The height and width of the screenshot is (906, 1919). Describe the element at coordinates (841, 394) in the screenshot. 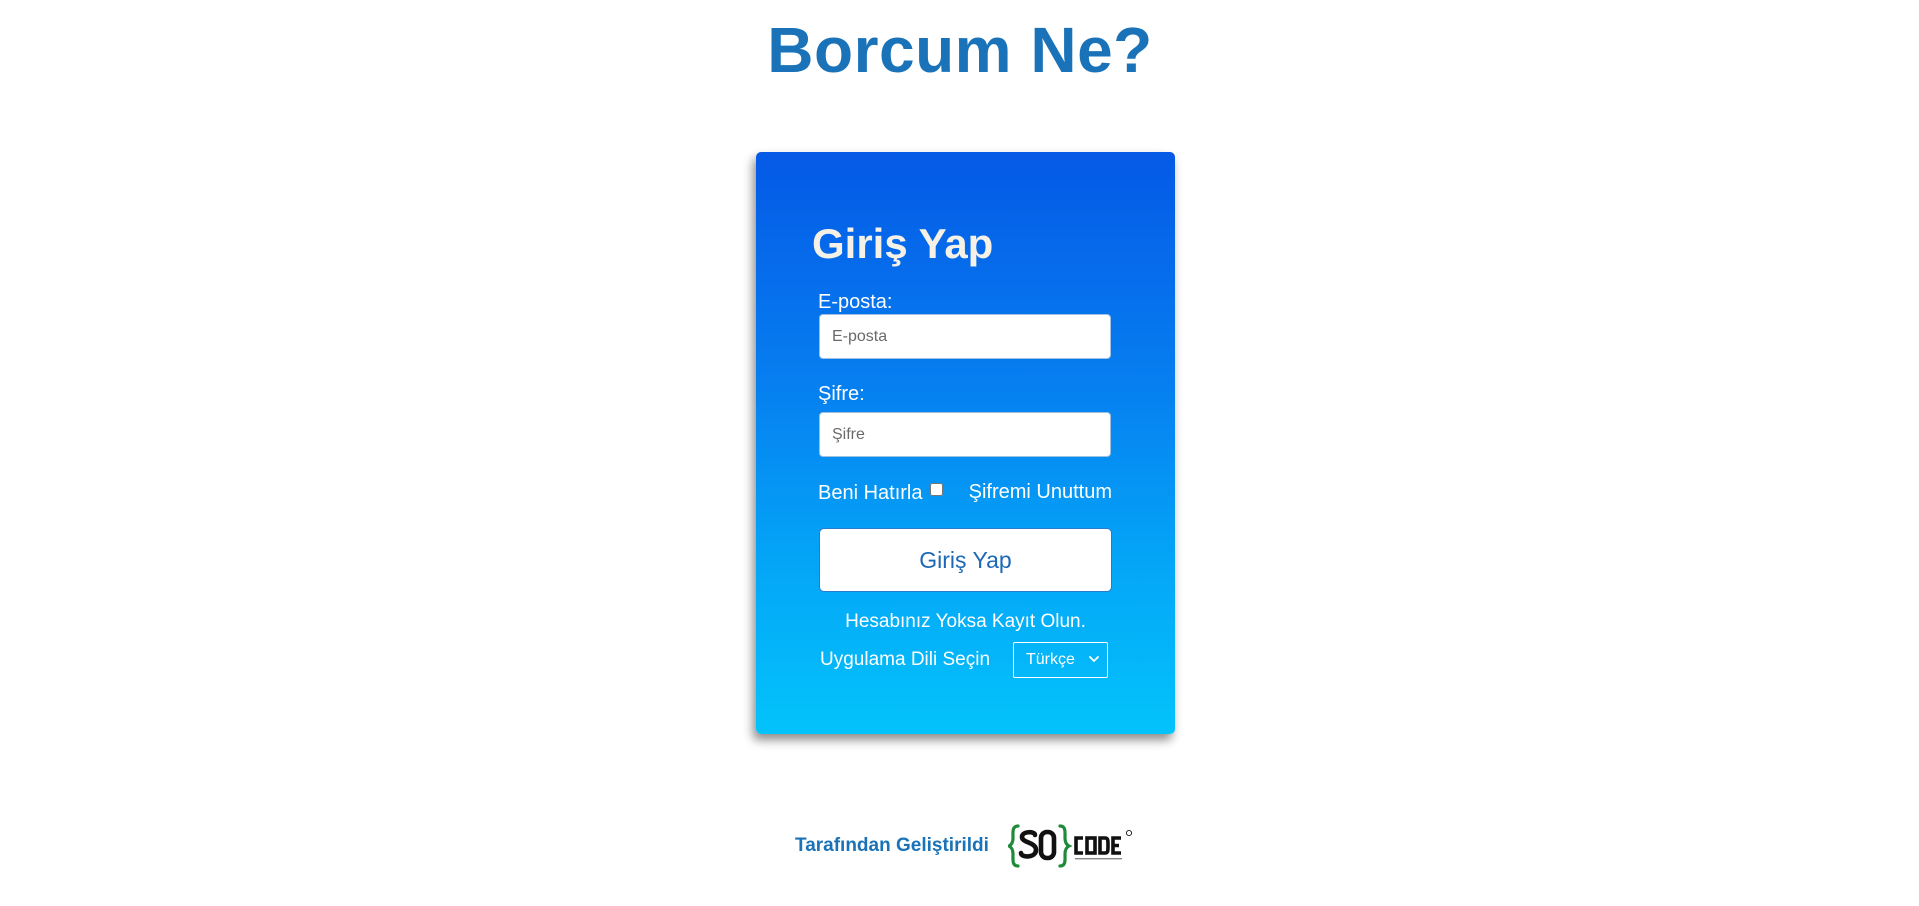

I see `password-label: Şifre:` at that location.